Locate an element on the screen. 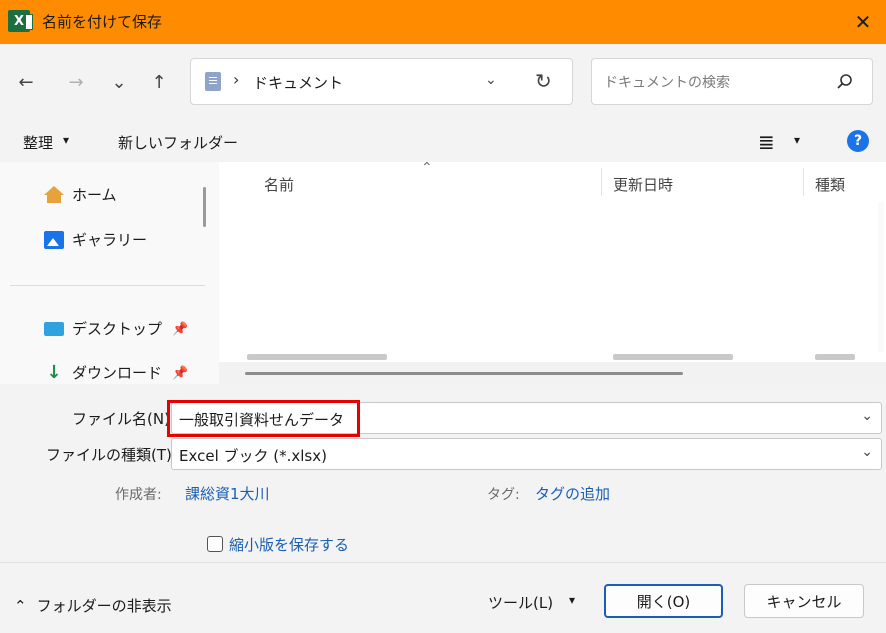 This screenshot has width=886, height=633. close-icon: ✕ is located at coordinates (863, 22).